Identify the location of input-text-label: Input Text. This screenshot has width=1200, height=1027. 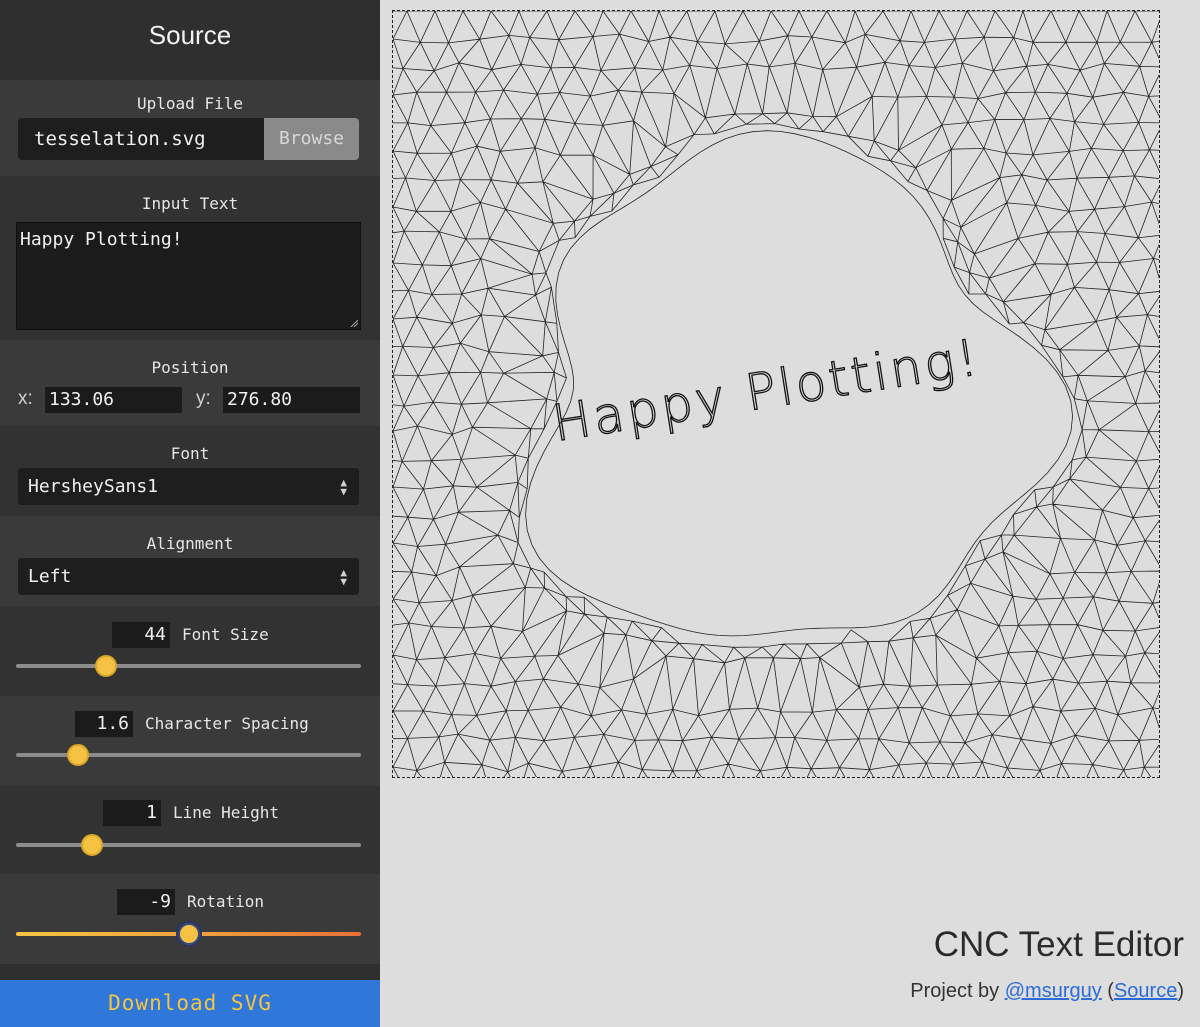
(190, 203).